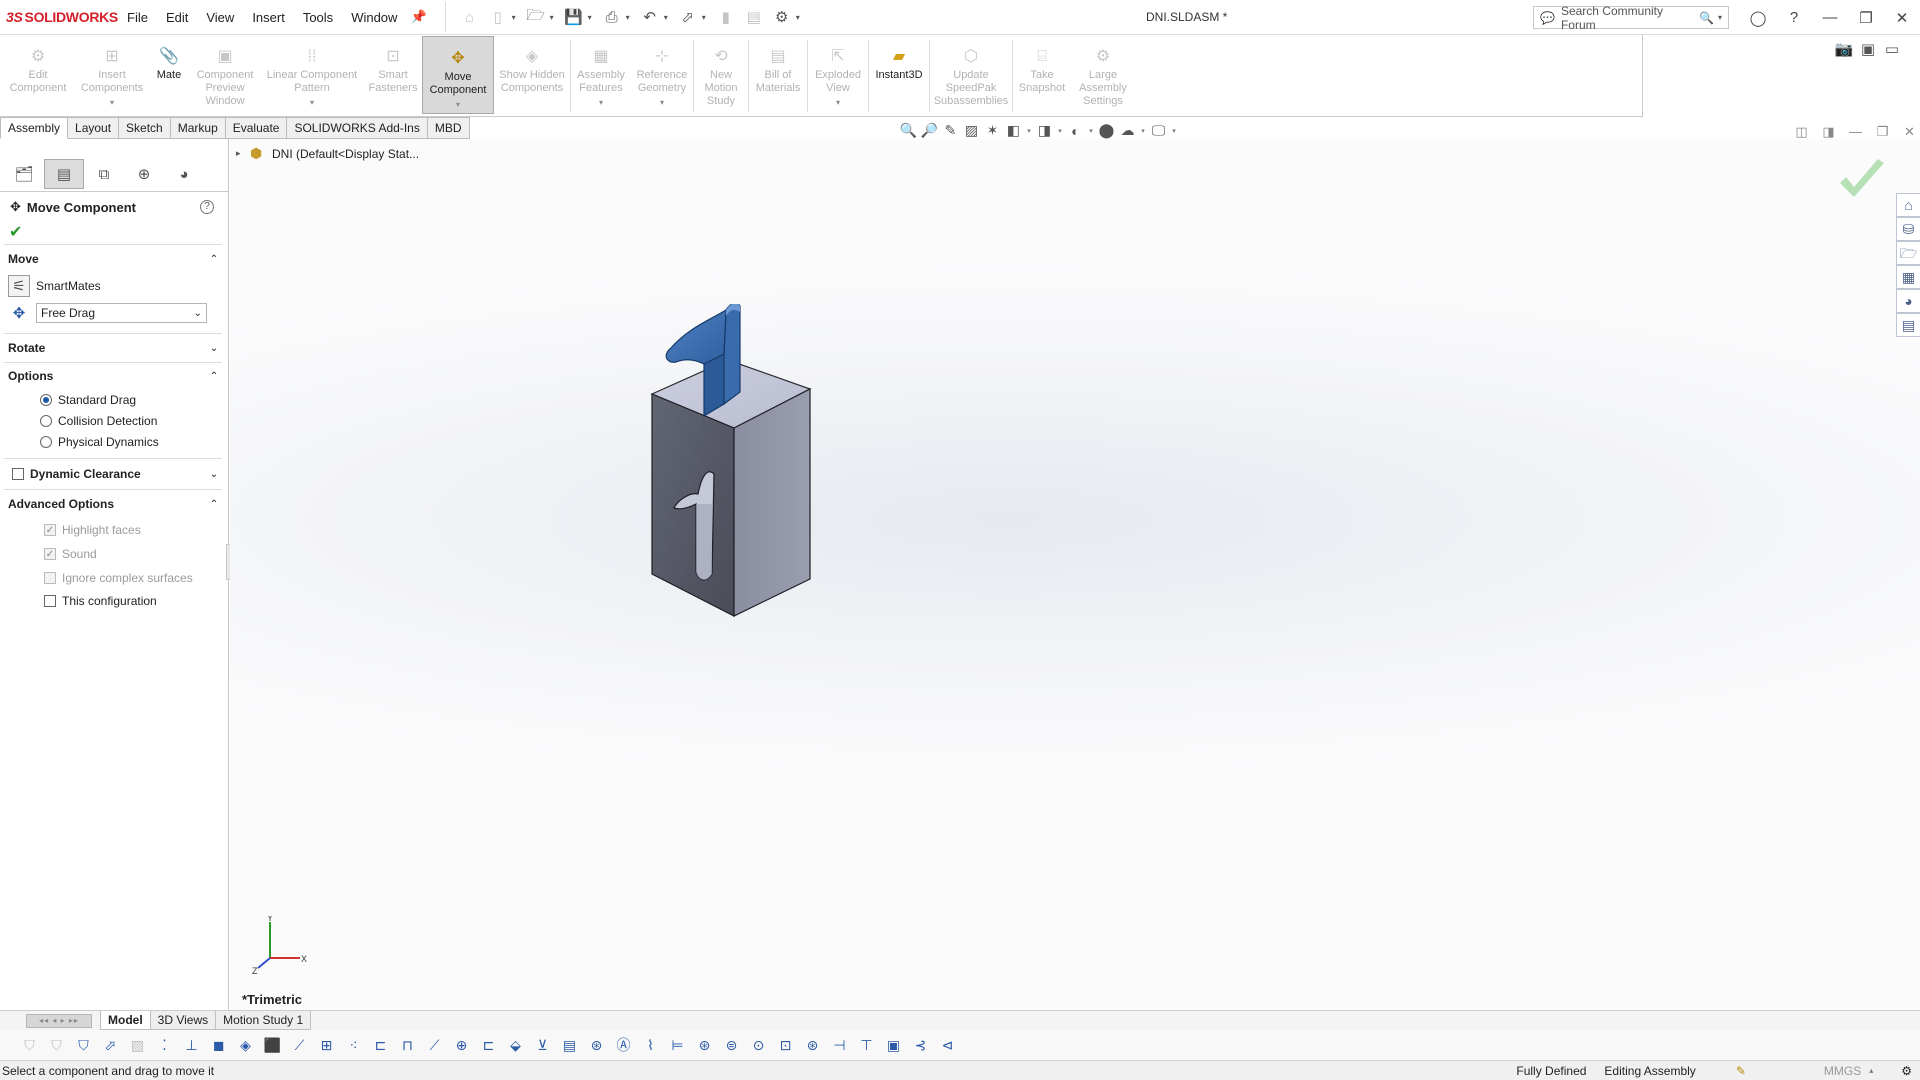 The width and height of the screenshot is (1920, 1080). What do you see at coordinates (1908, 132) in the screenshot?
I see `viewport-close-icon: ✕` at bounding box center [1908, 132].